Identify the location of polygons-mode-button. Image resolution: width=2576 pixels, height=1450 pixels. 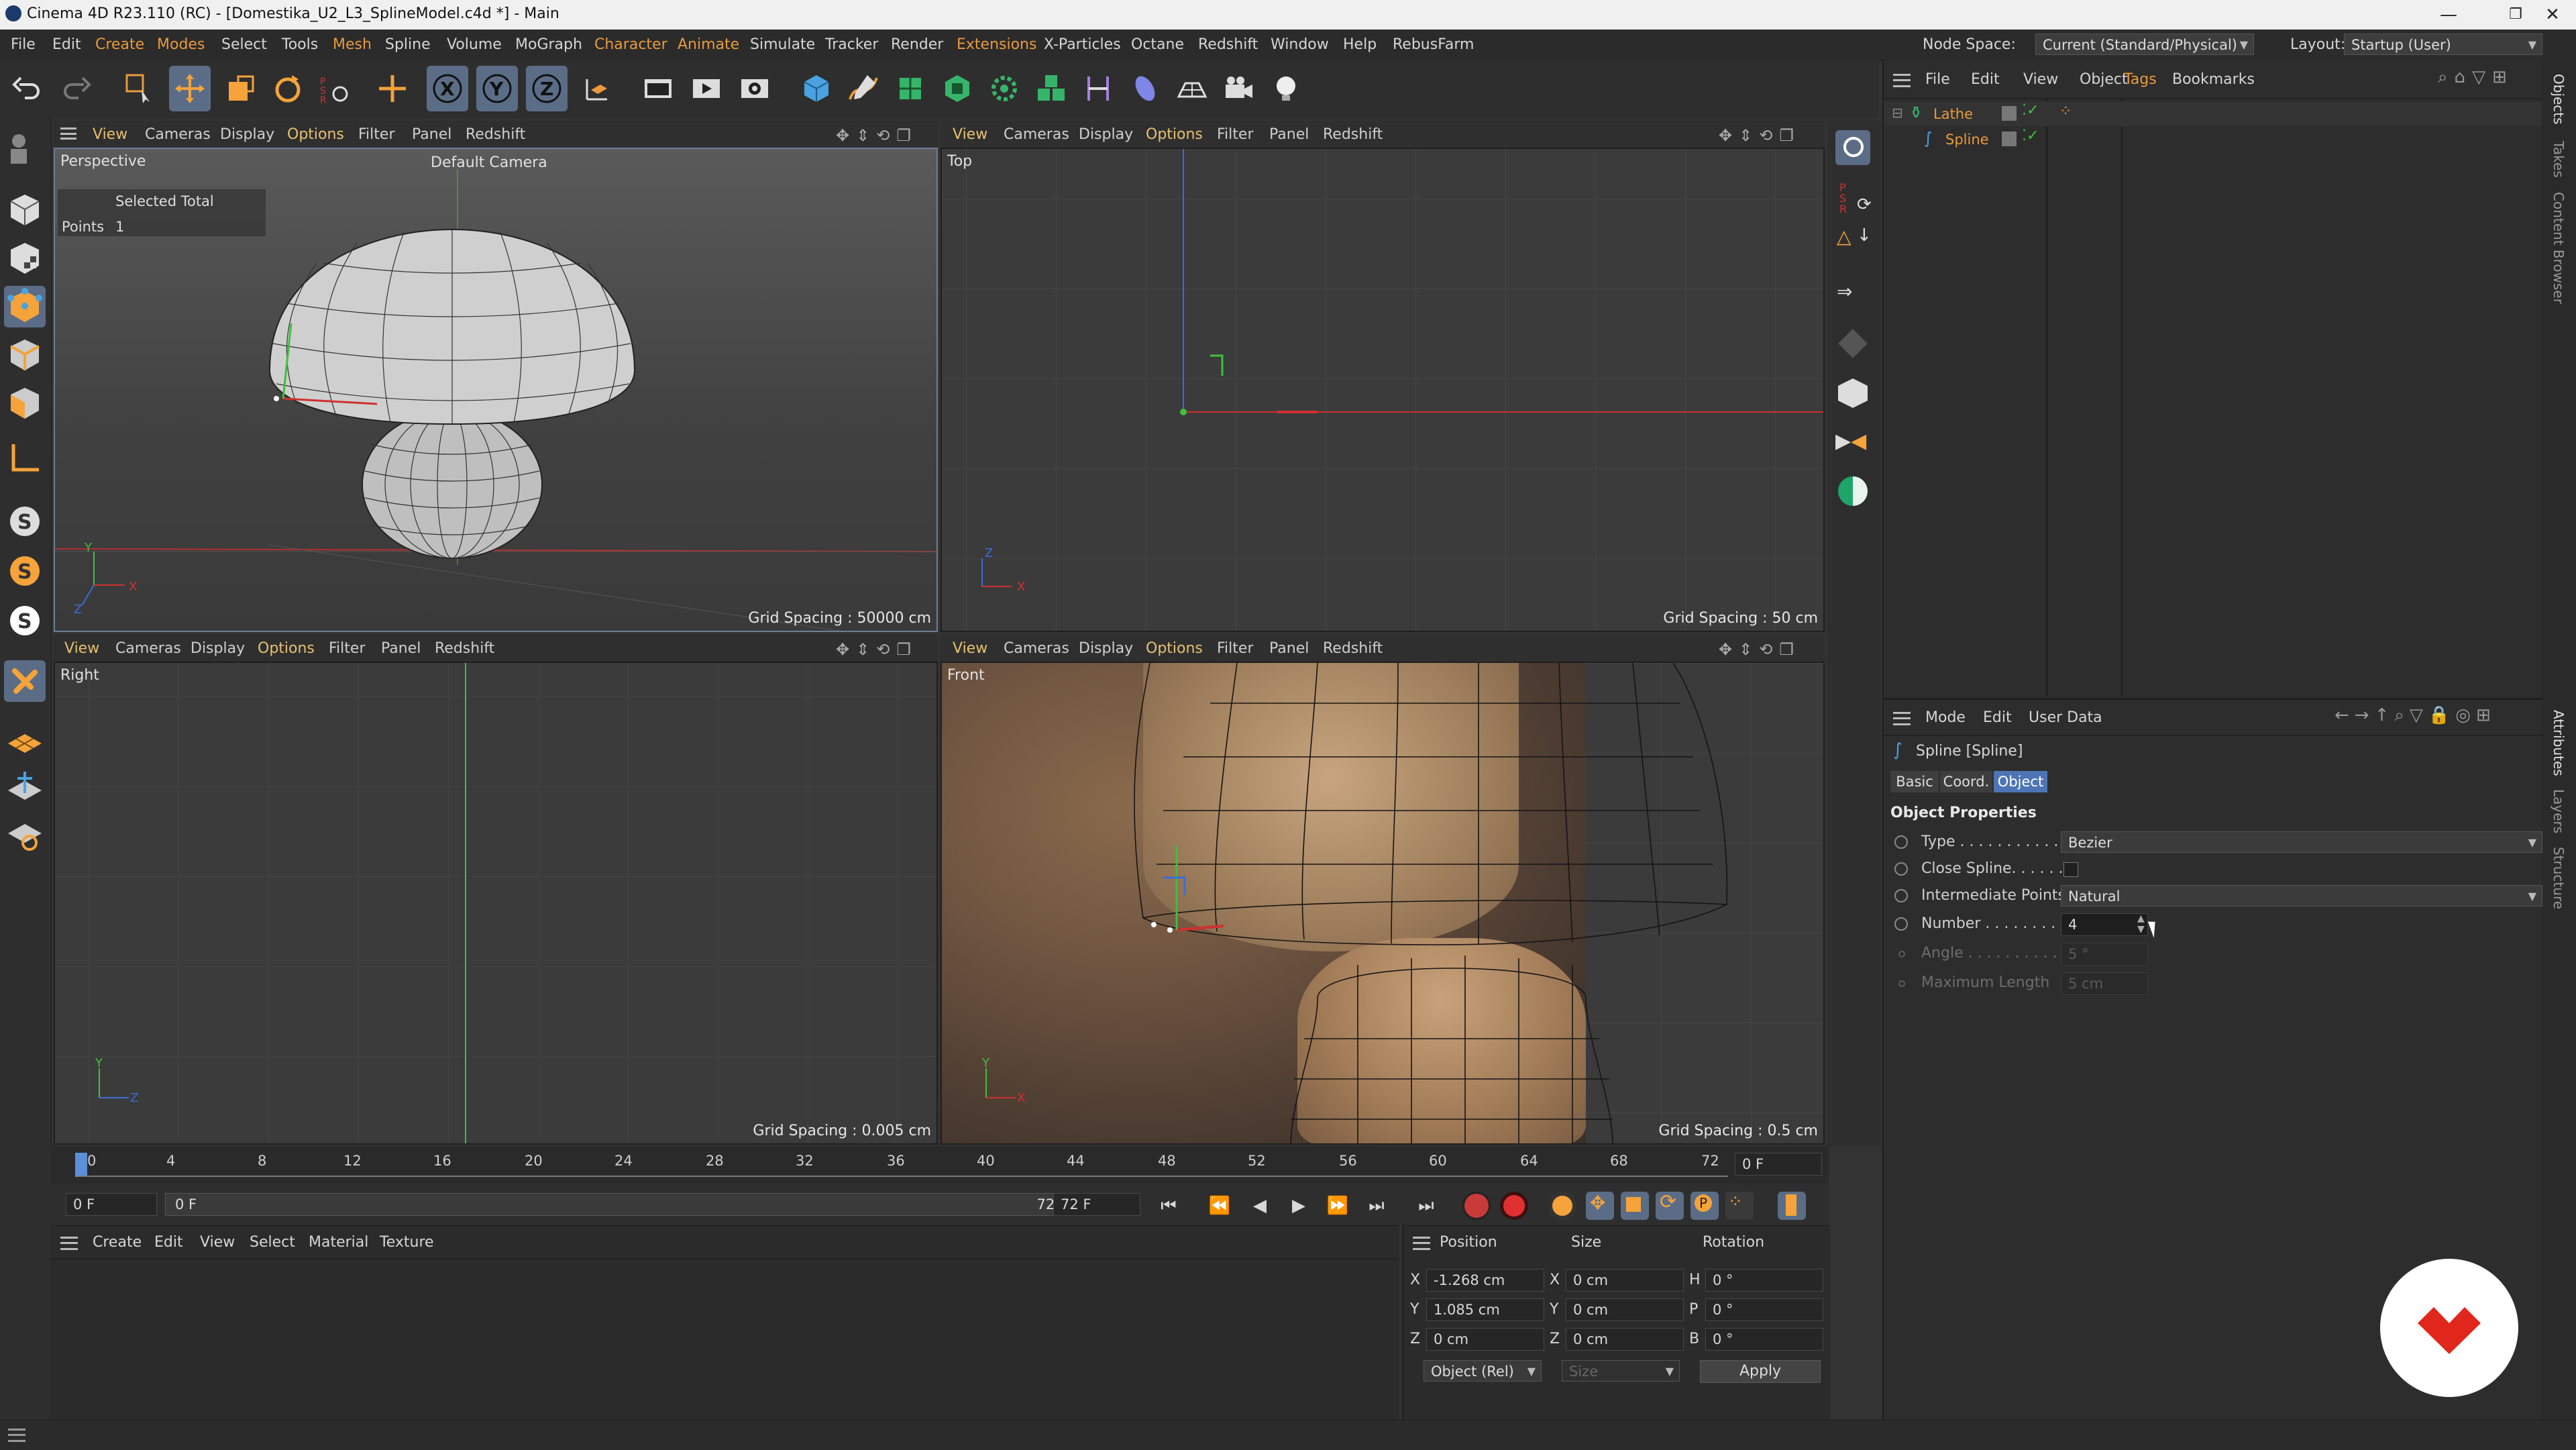
(25, 403).